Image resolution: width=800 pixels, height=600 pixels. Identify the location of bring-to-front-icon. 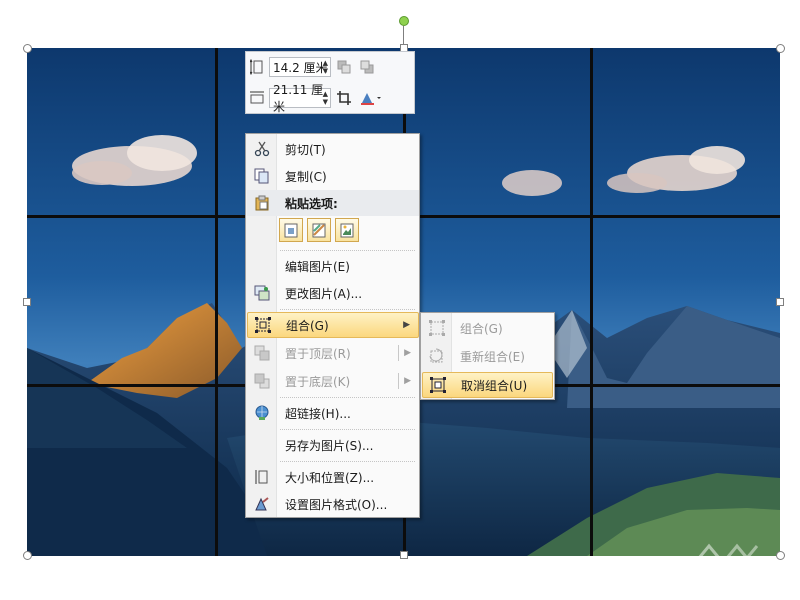
(262, 353).